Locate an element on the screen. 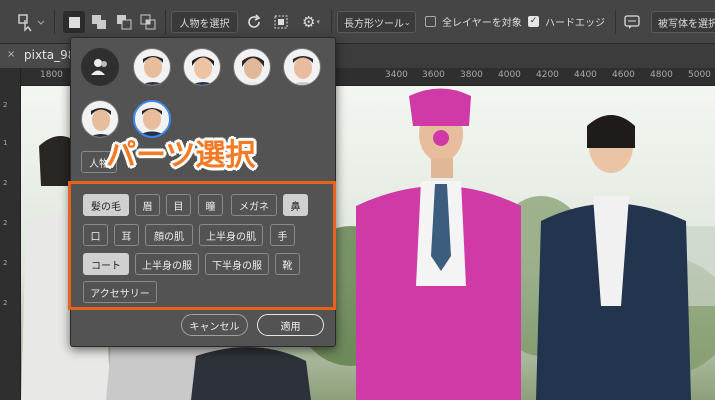 Image resolution: width=715 pixels, height=400 pixels. apply-label: 適用 is located at coordinates (290, 327).